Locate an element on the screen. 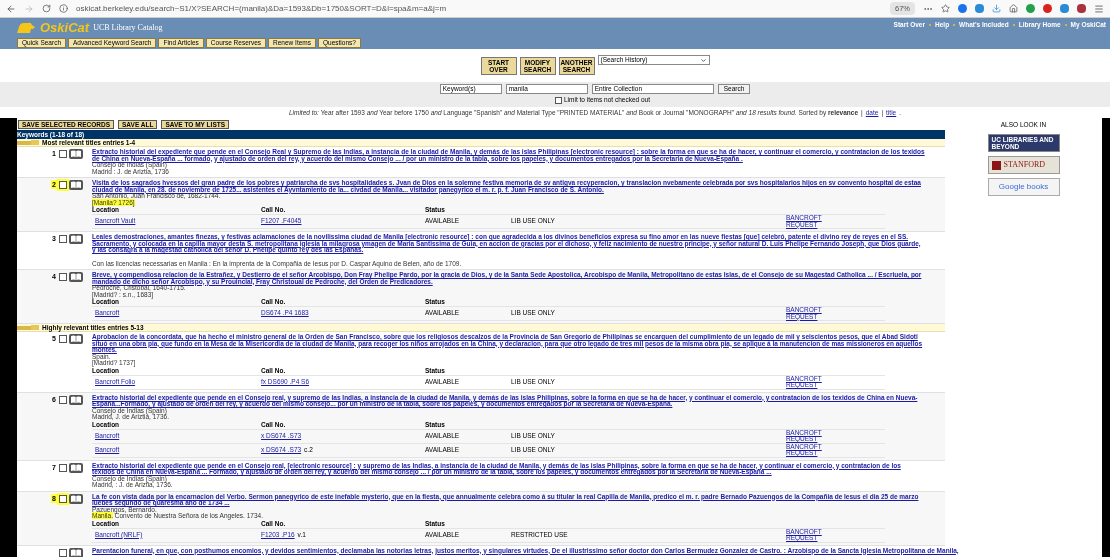 Image resolution: width=1110 pixels, height=557 pixels. home-icon is located at coordinates (1013, 8).